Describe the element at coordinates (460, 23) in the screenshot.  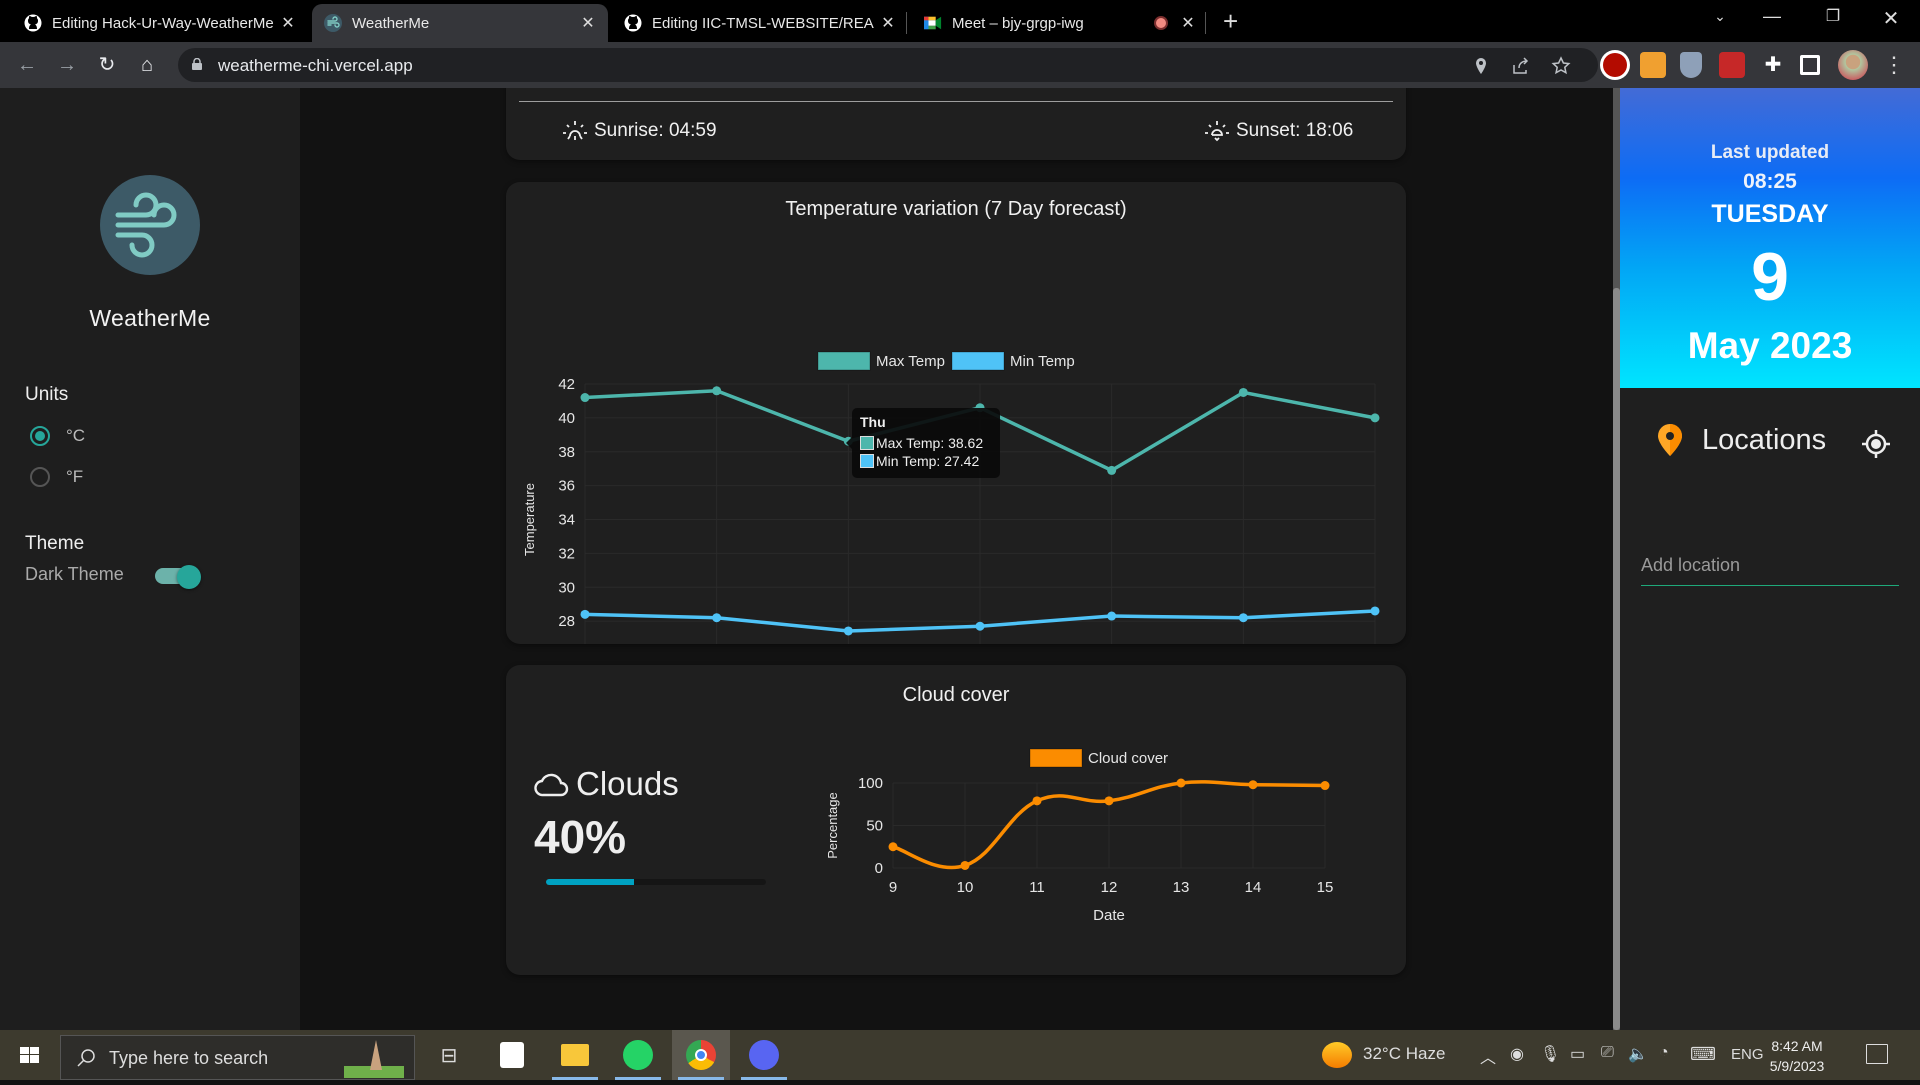
I see `tab-weatherme: WeatherMe ✕` at that location.